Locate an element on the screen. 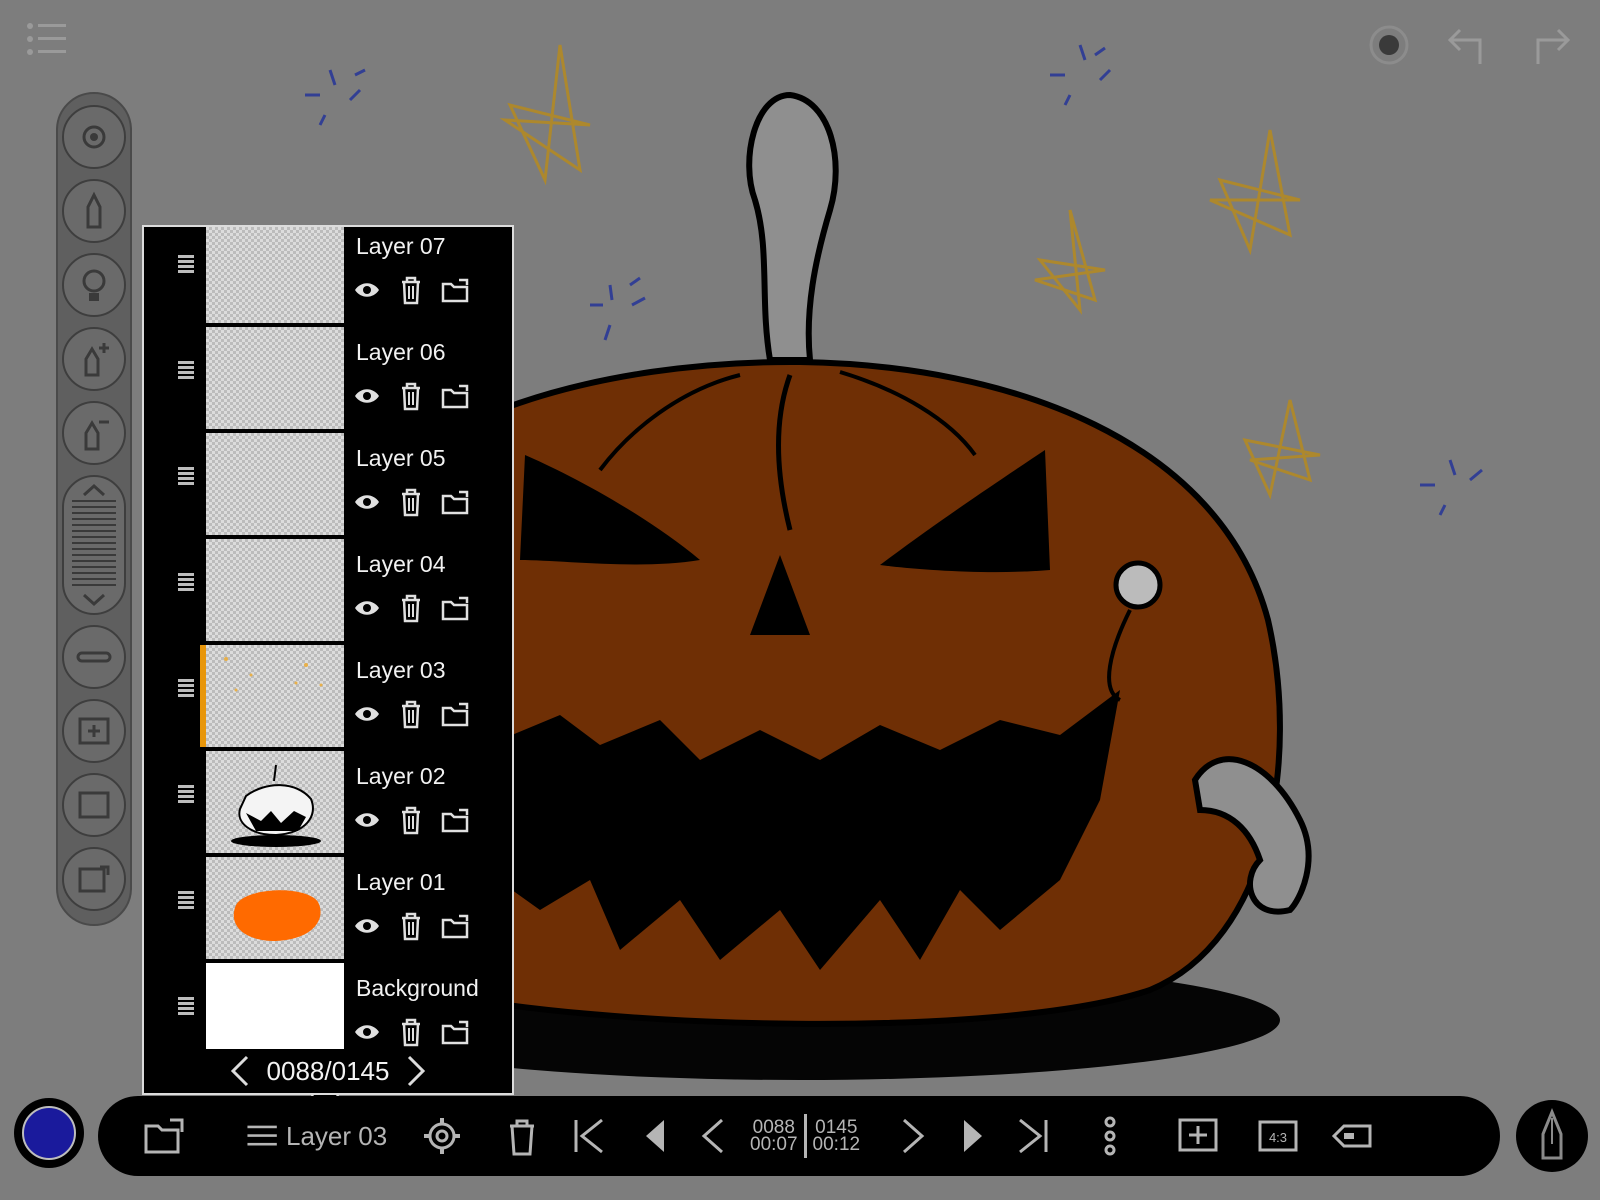  slider-track is located at coordinates (94, 545).